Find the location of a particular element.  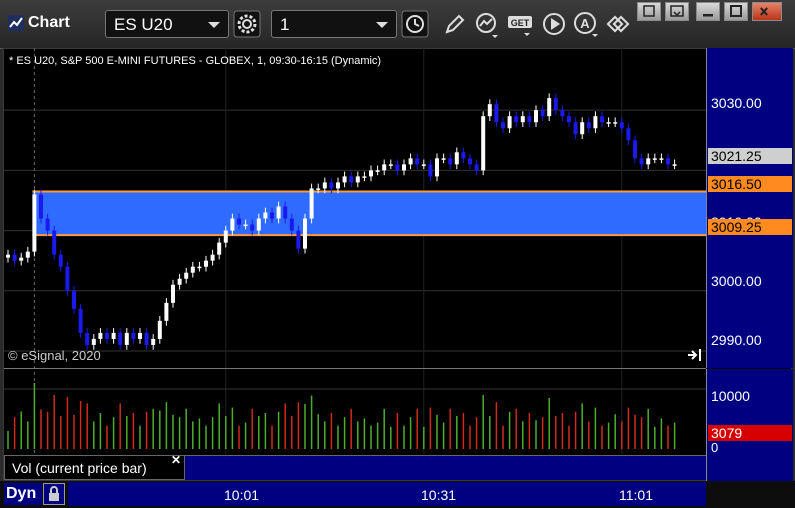

window-title: Chart is located at coordinates (49, 22).